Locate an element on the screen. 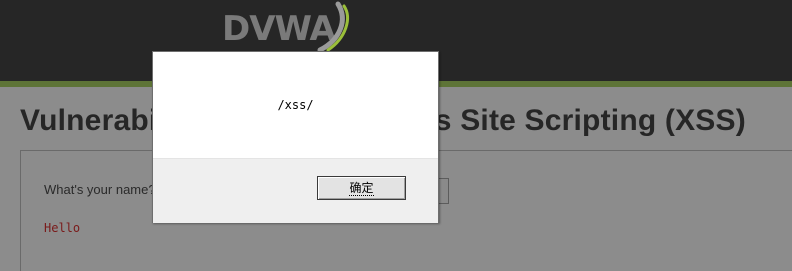 The width and height of the screenshot is (792, 271). logo-swoosh-icon is located at coordinates (333, 27).